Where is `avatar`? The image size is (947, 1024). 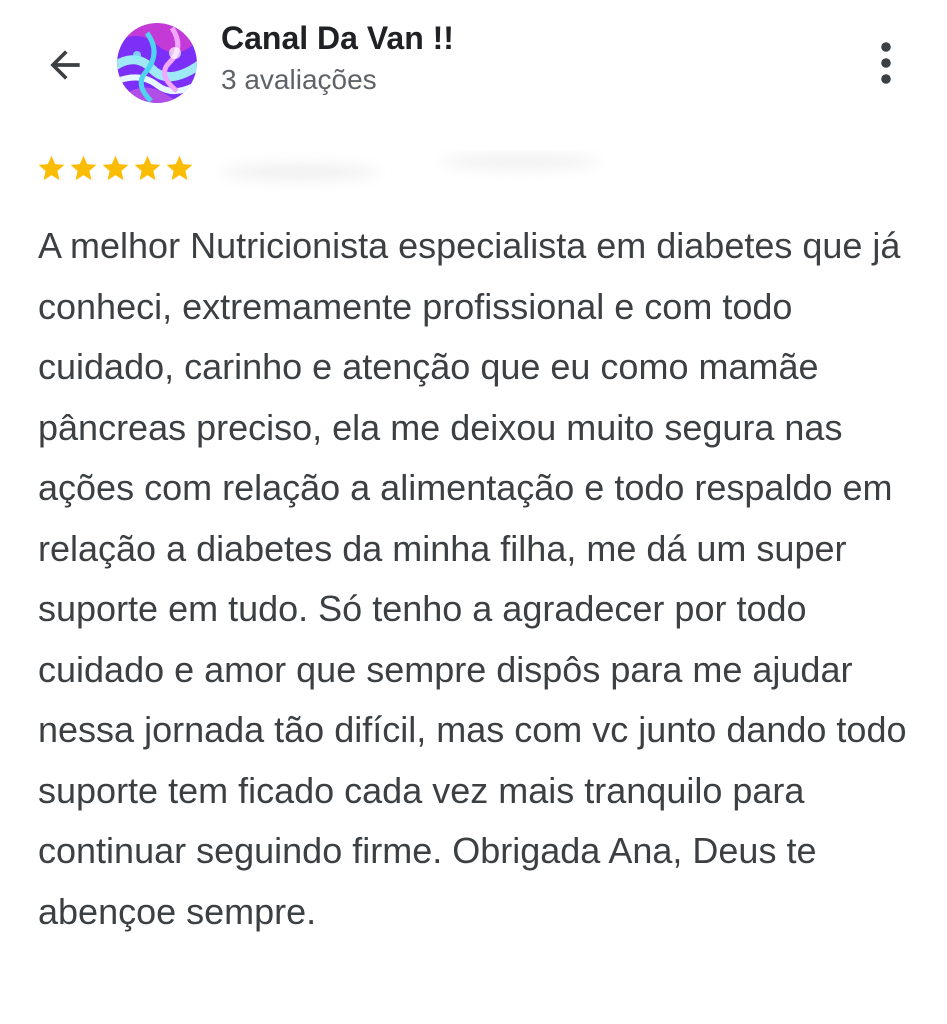
avatar is located at coordinates (157, 63).